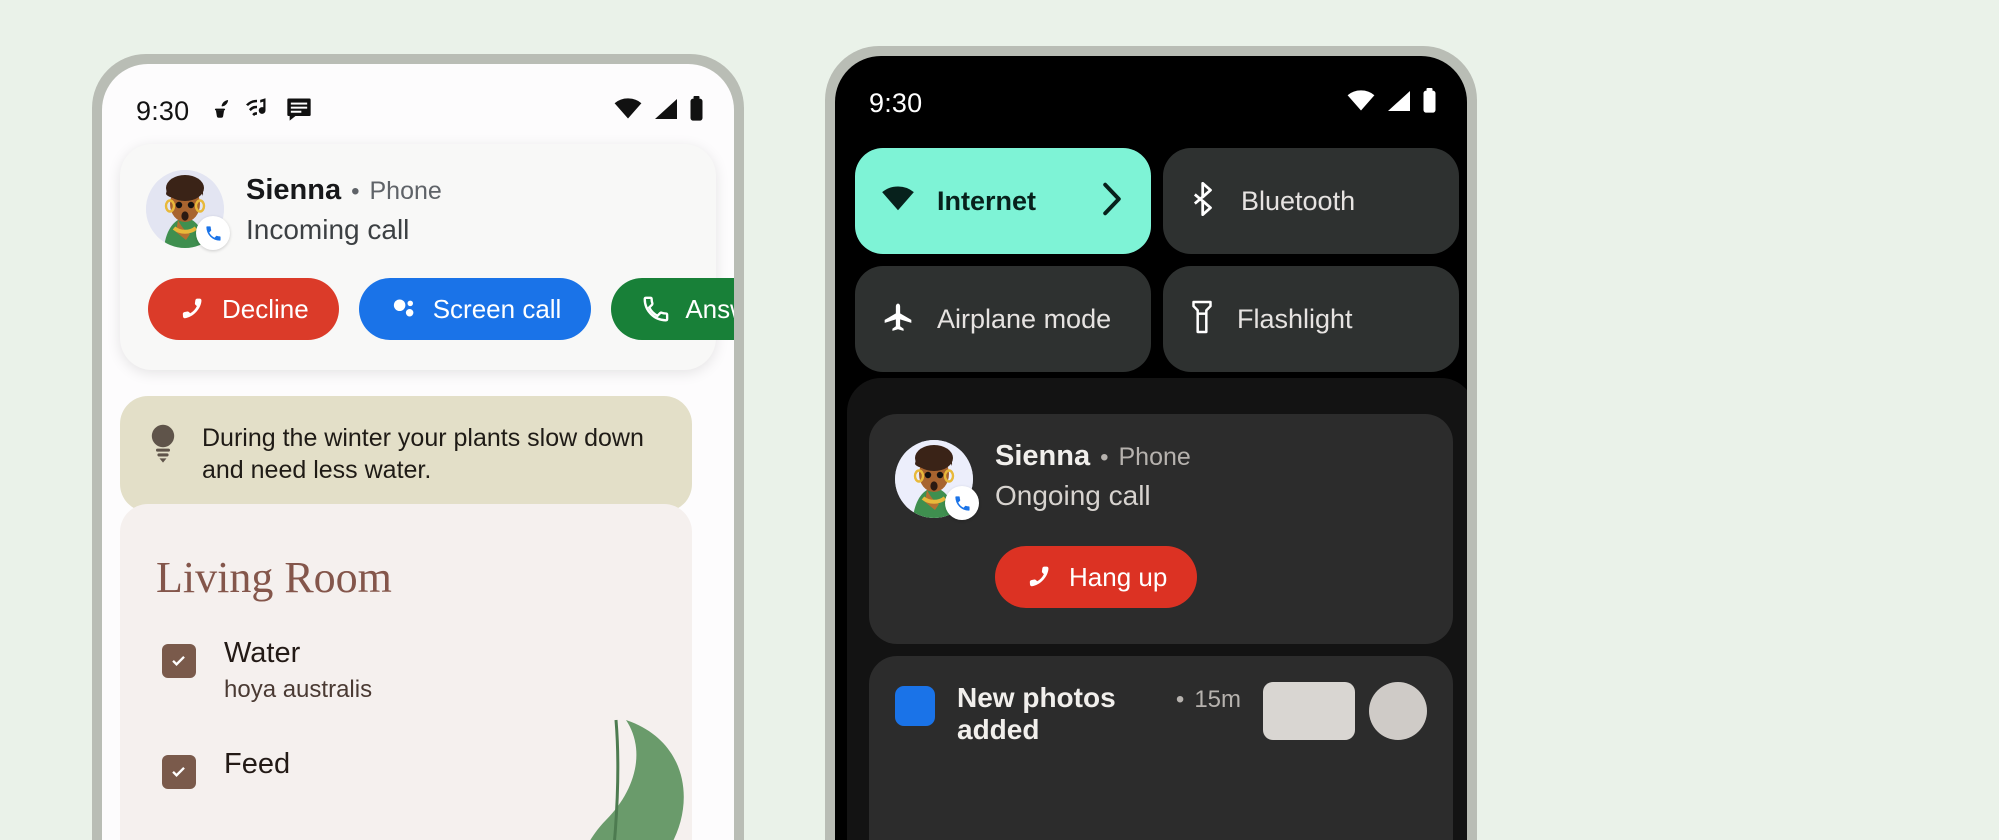 Image resolution: width=1999 pixels, height=840 pixels. I want to click on photos-title-row: New photos added • 15m, so click(1099, 714).